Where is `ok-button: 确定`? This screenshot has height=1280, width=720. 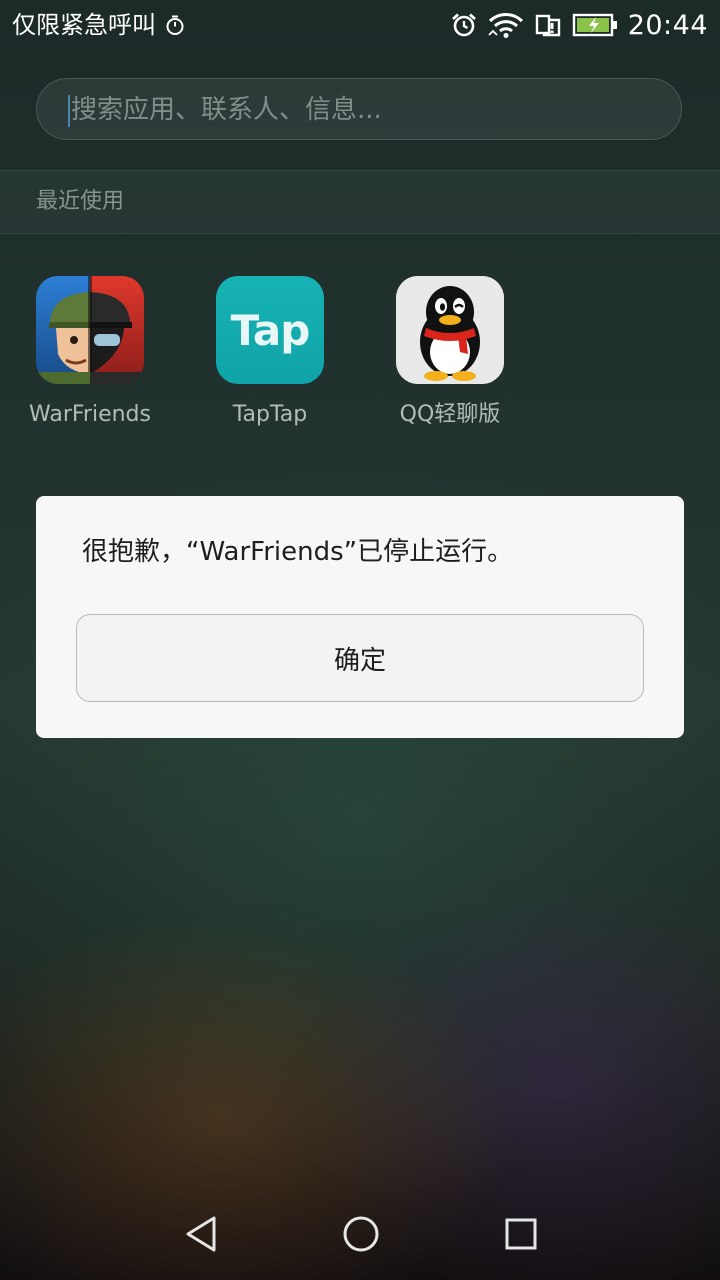
ok-button: 确定 is located at coordinates (360, 658).